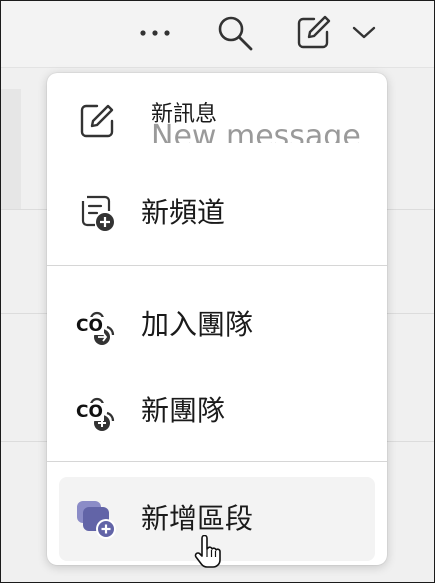 The height and width of the screenshot is (583, 435). I want to click on new-chat-dropdown, so click(364, 33).